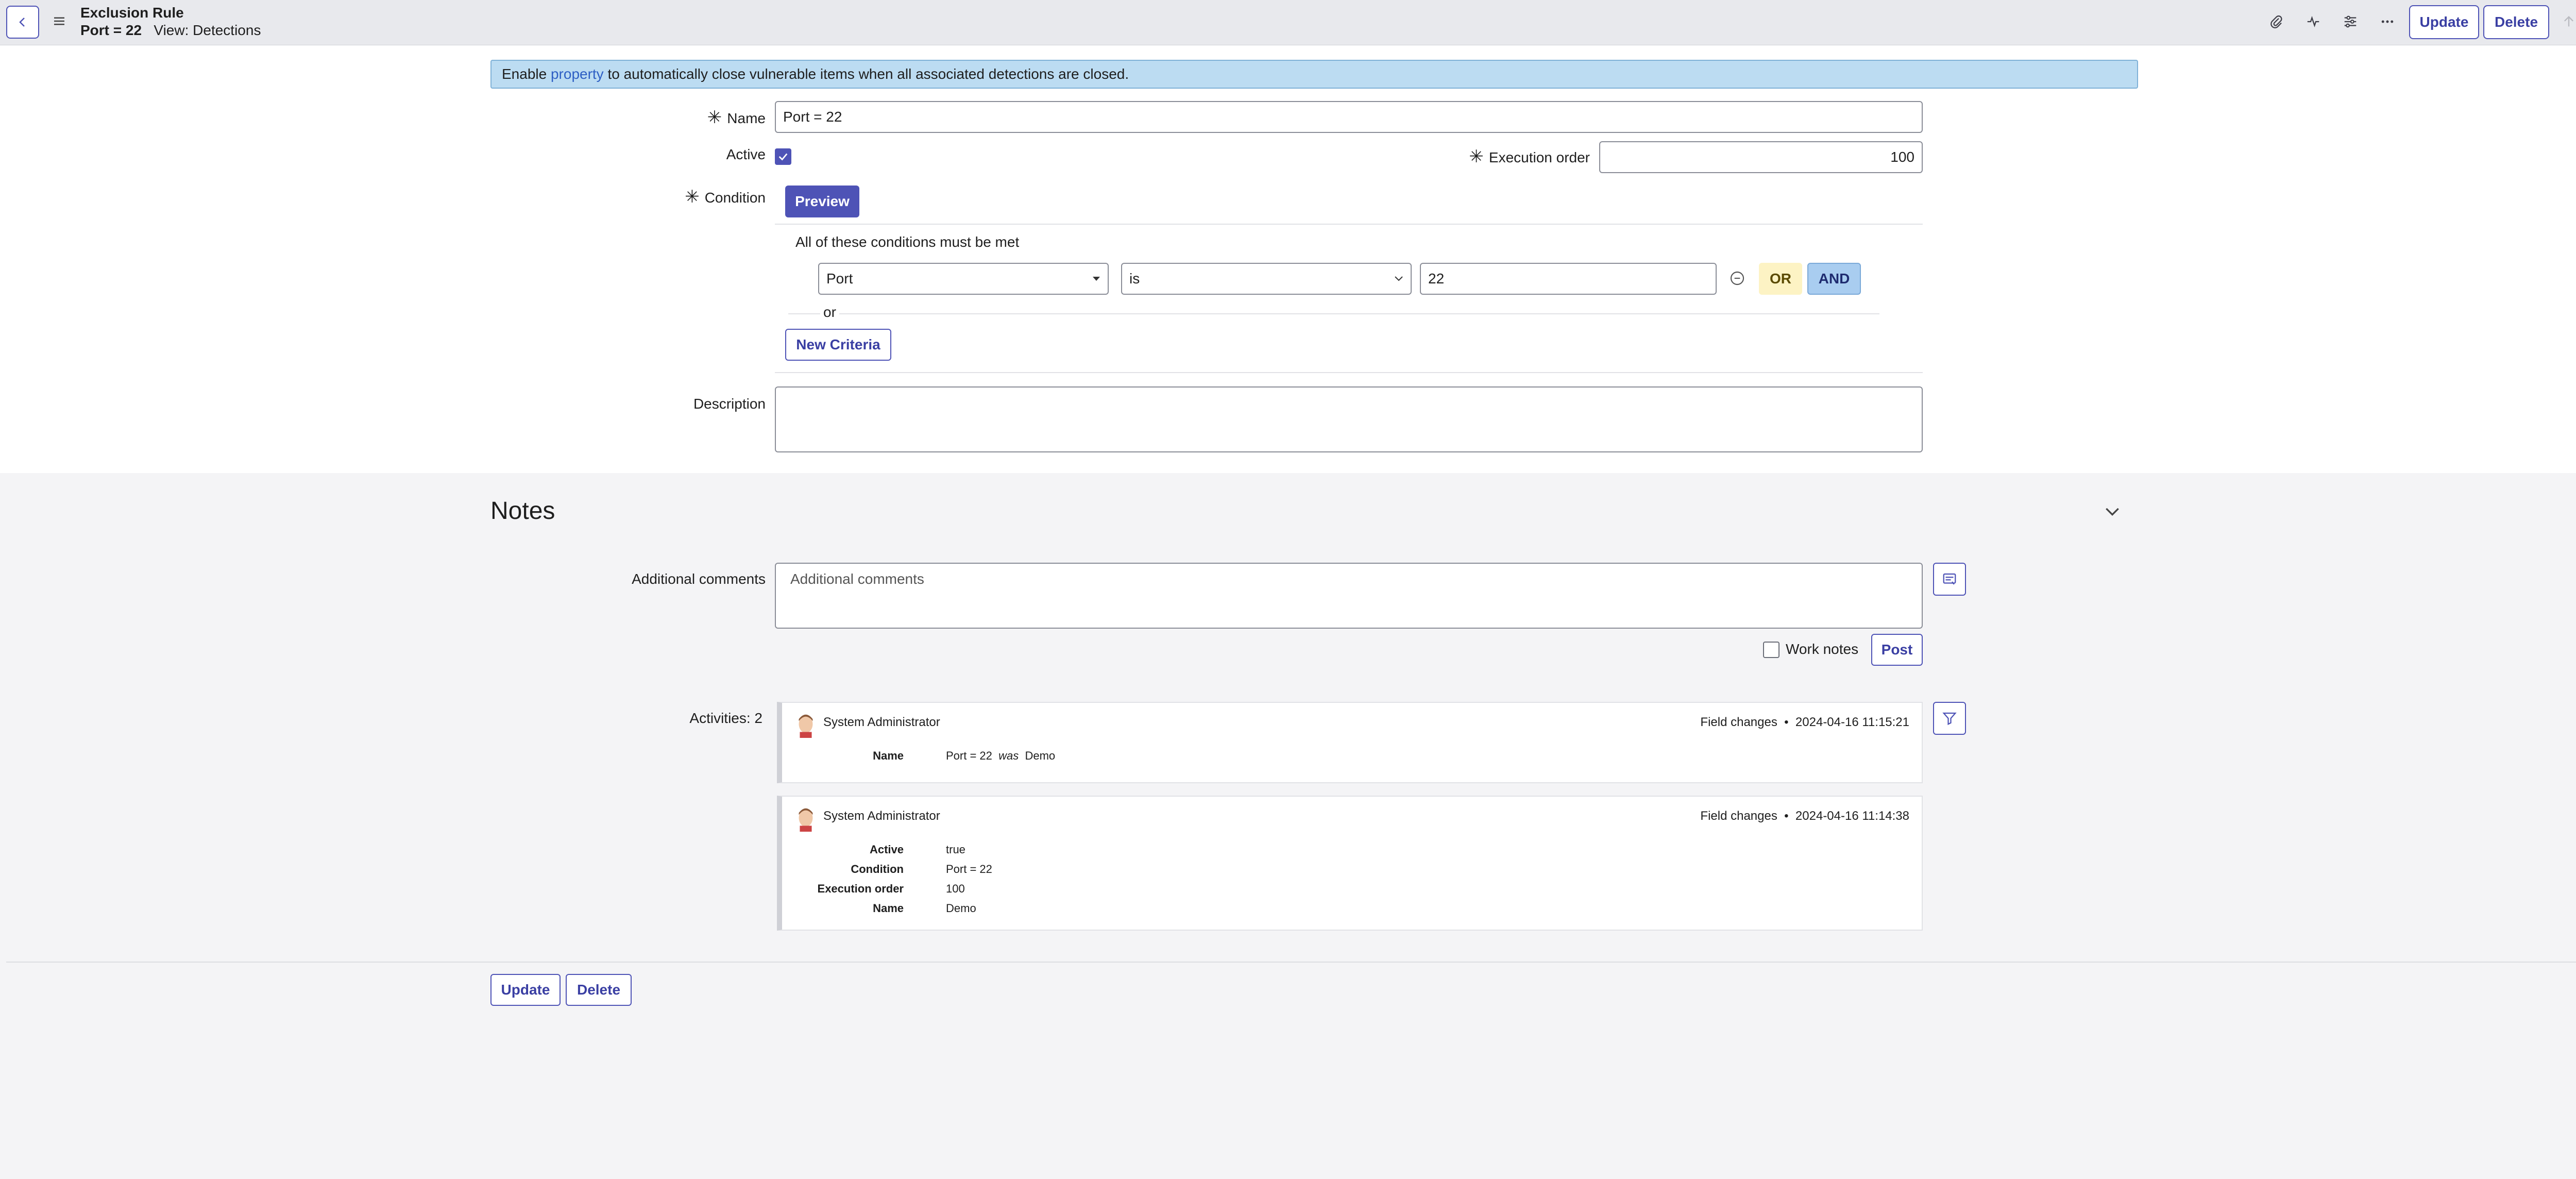 This screenshot has width=2576, height=1179. I want to click on comment-template-button, so click(1949, 579).